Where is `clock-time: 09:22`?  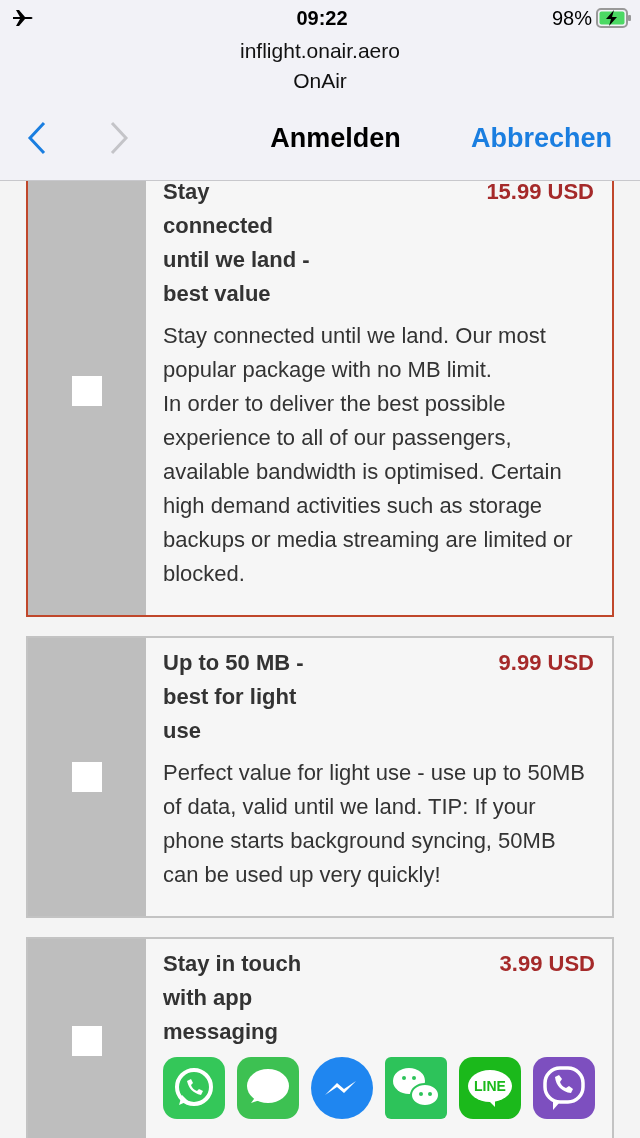
clock-time: 09:22 is located at coordinates (322, 18).